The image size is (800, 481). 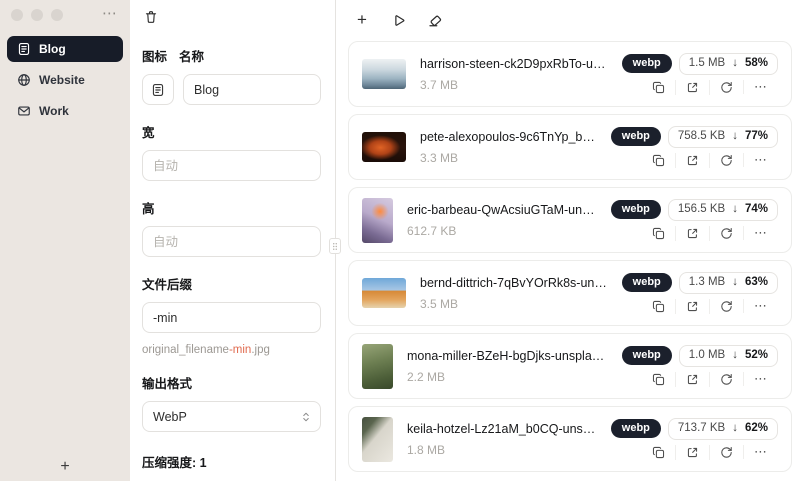 What do you see at coordinates (231, 416) in the screenshot?
I see `output-format-select: WebP` at bounding box center [231, 416].